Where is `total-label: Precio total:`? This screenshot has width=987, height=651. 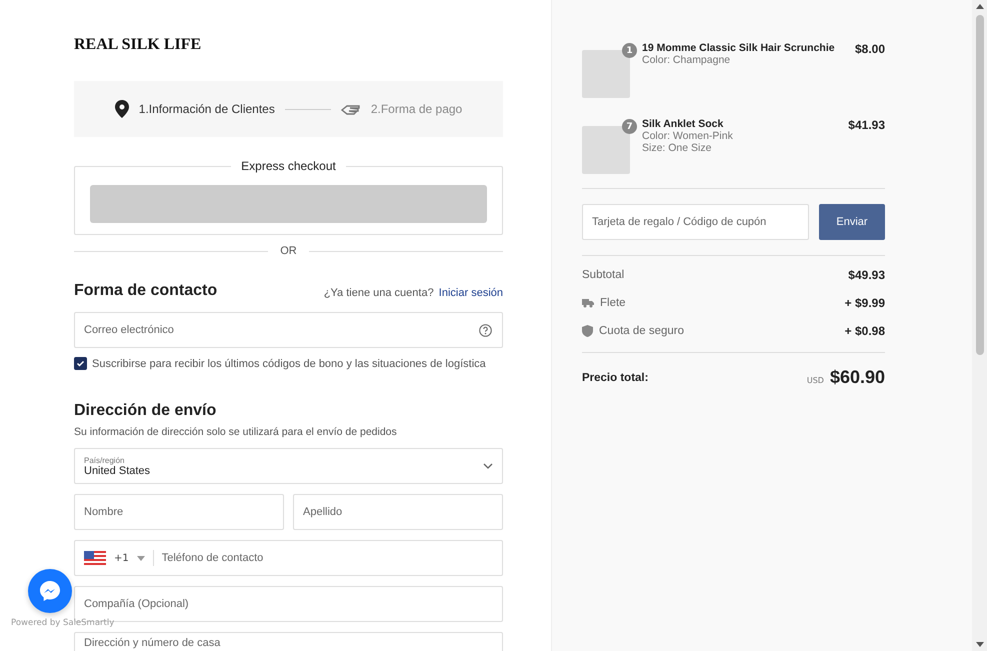 total-label: Precio total: is located at coordinates (615, 378).